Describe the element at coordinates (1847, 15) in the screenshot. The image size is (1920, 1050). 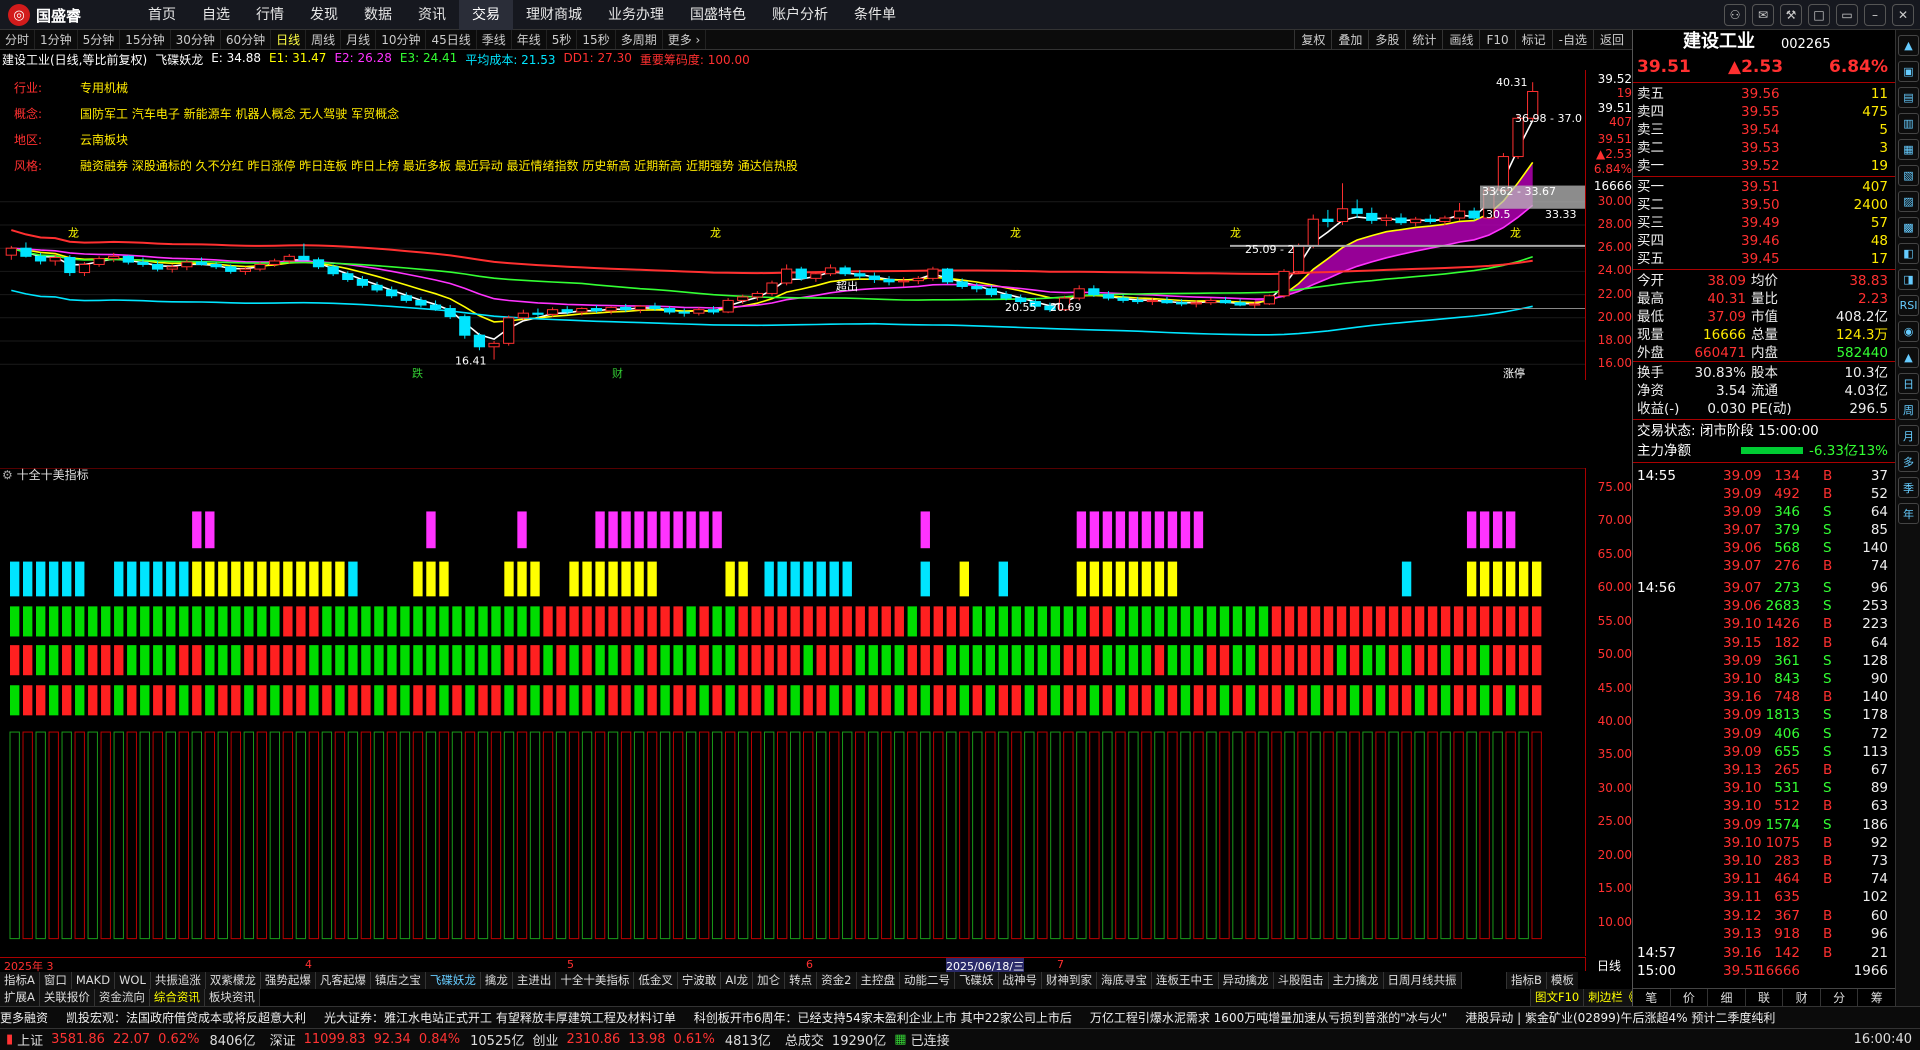
I see `window-control-icon: ▭` at that location.